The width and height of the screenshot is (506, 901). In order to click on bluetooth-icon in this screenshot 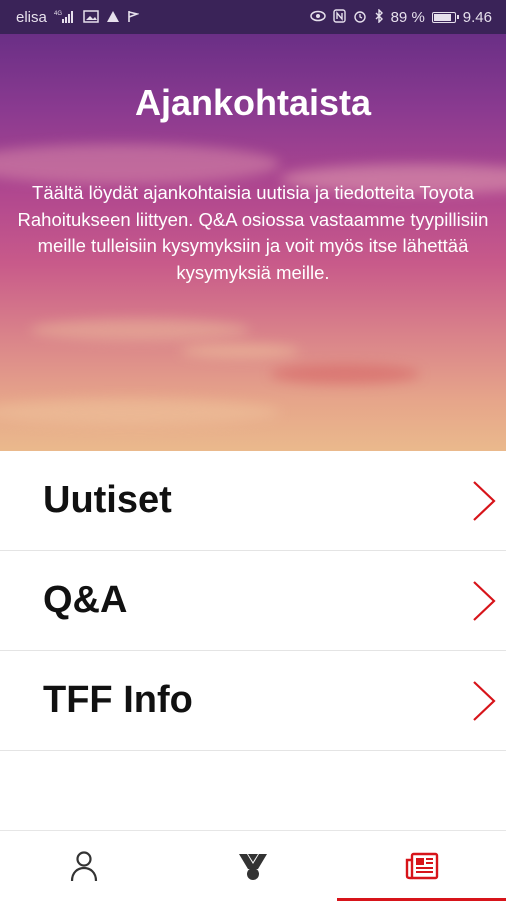, I will do `click(379, 16)`.